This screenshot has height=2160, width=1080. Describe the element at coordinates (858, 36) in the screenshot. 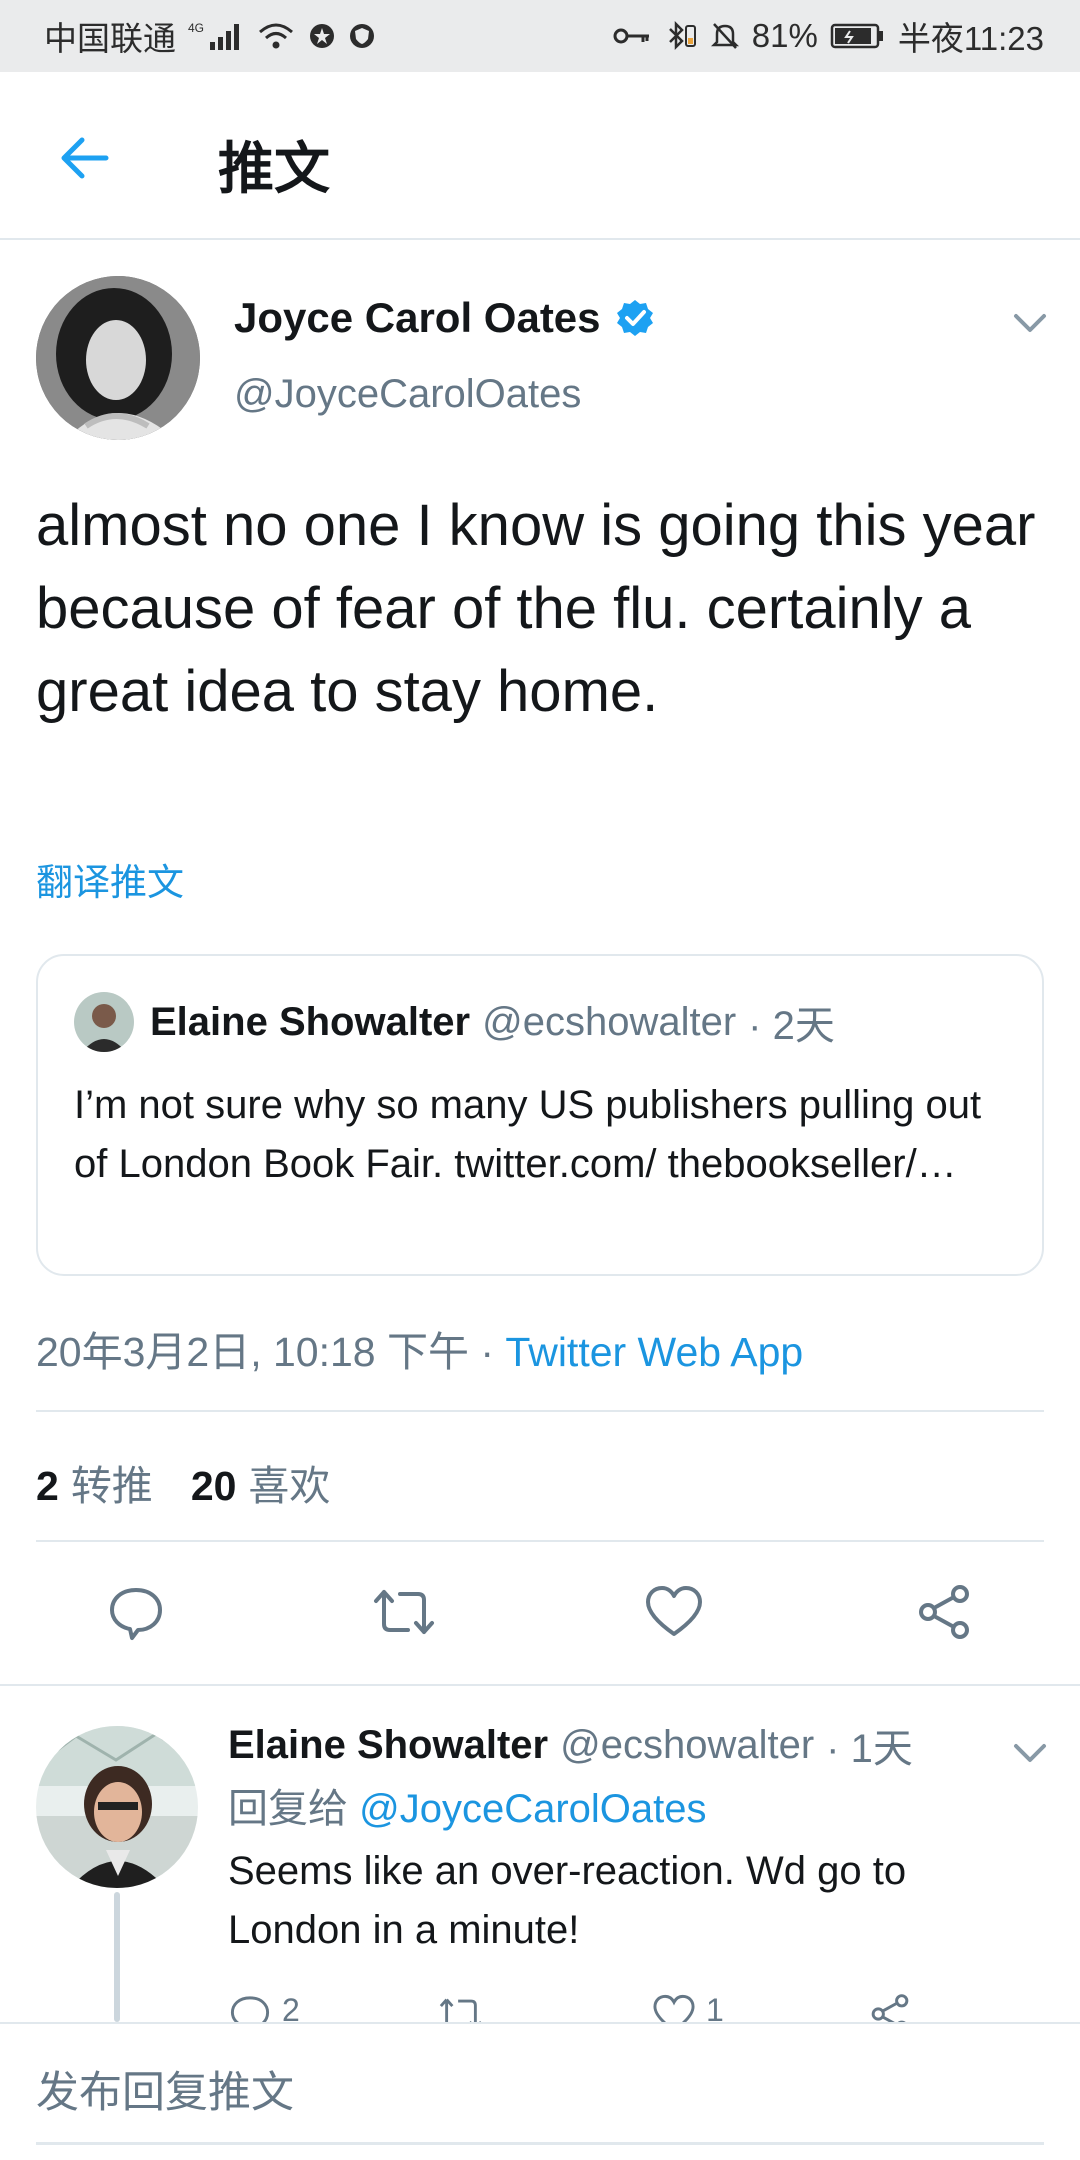

I see `battery-icon` at that location.